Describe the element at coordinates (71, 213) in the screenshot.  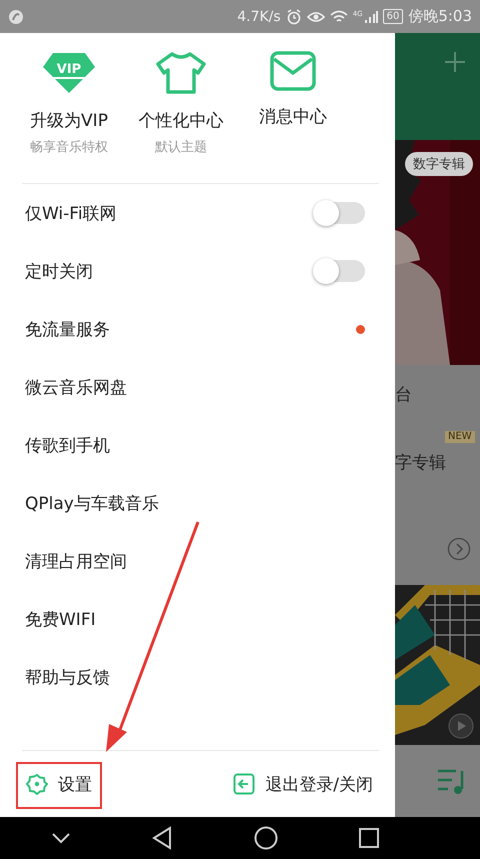
I see `menu-item: 仅Wi-Fi联网` at that location.